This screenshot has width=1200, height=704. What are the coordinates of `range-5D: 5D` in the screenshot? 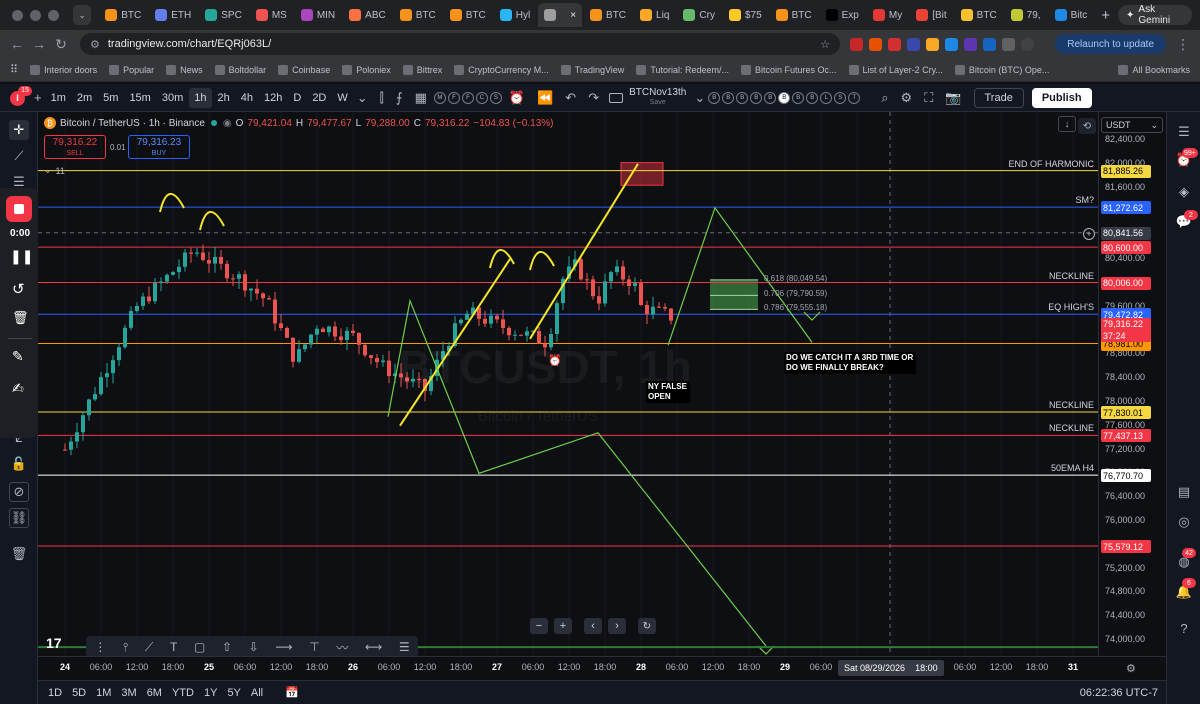 It's located at (79, 693).